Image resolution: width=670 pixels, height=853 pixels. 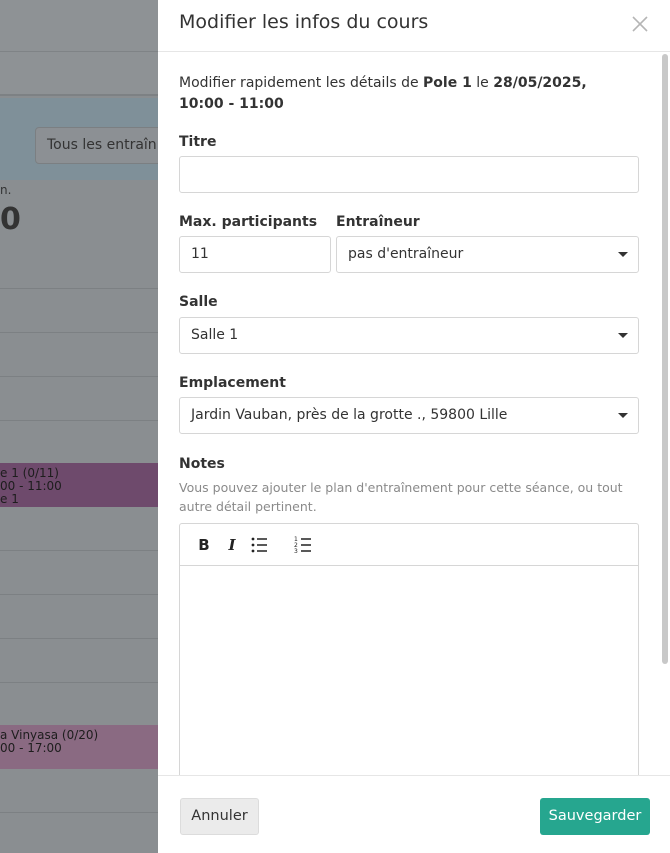 I want to click on scrollbar, so click(x=665, y=413).